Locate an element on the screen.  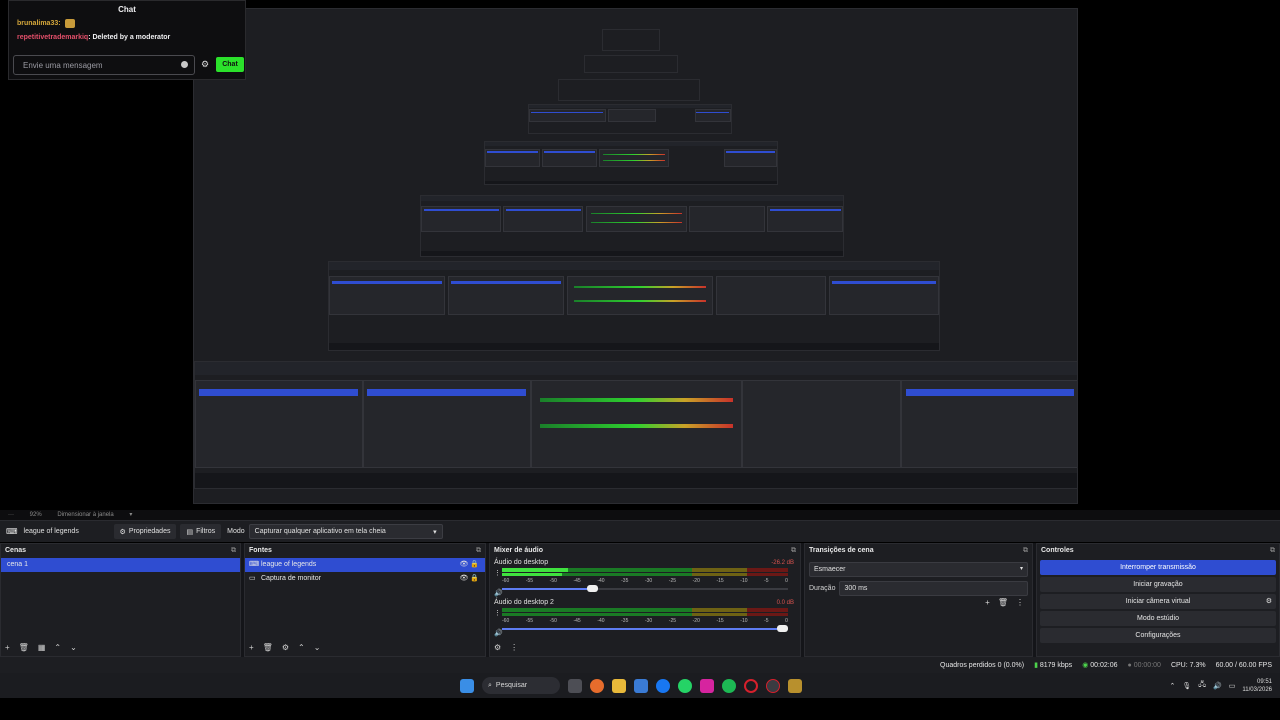
filters-button: ▤ Filtros is located at coordinates (201, 531).